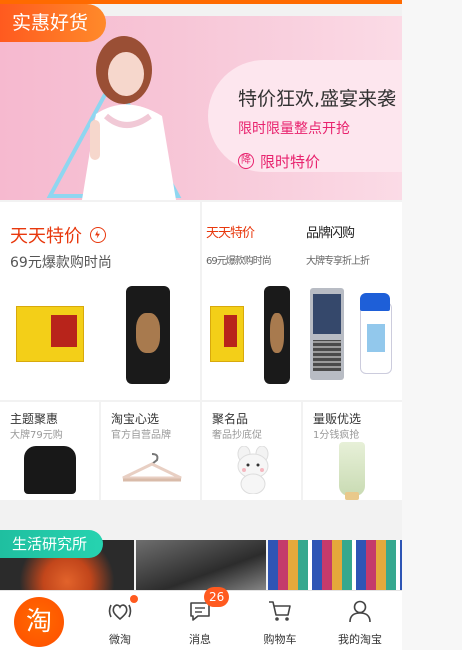  I want to click on paint-palette-photo, so click(335, 566).